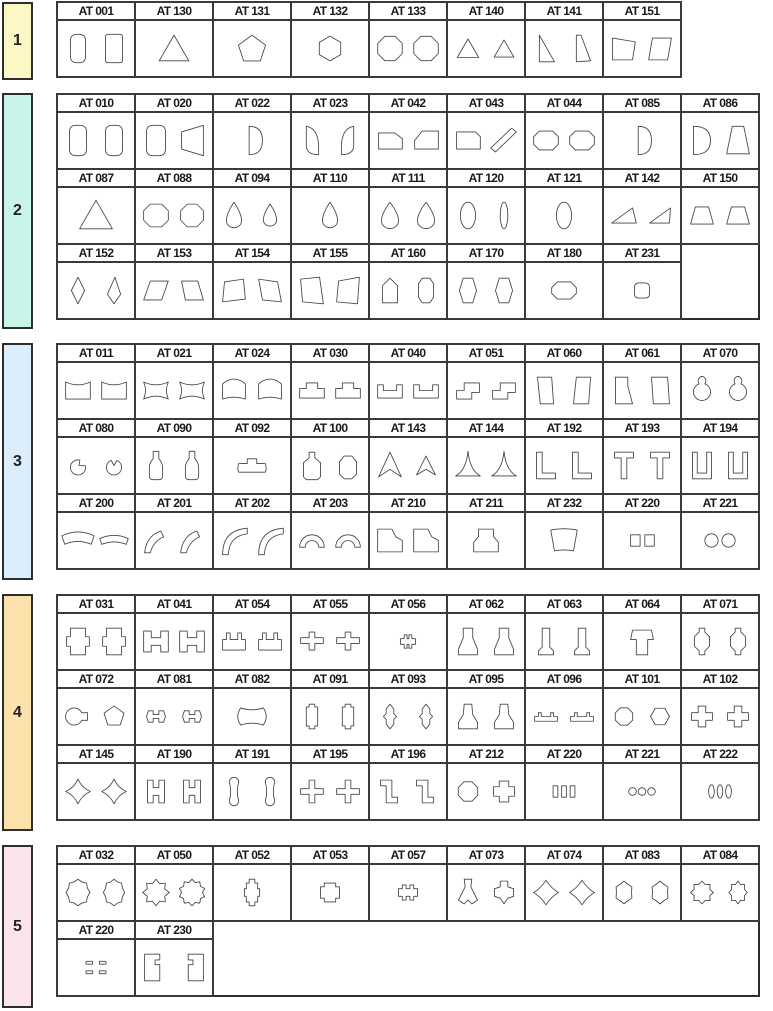 The width and height of the screenshot is (773, 1011). Describe the element at coordinates (564, 11) in the screenshot. I see `shape-code-label: AT 141` at that location.